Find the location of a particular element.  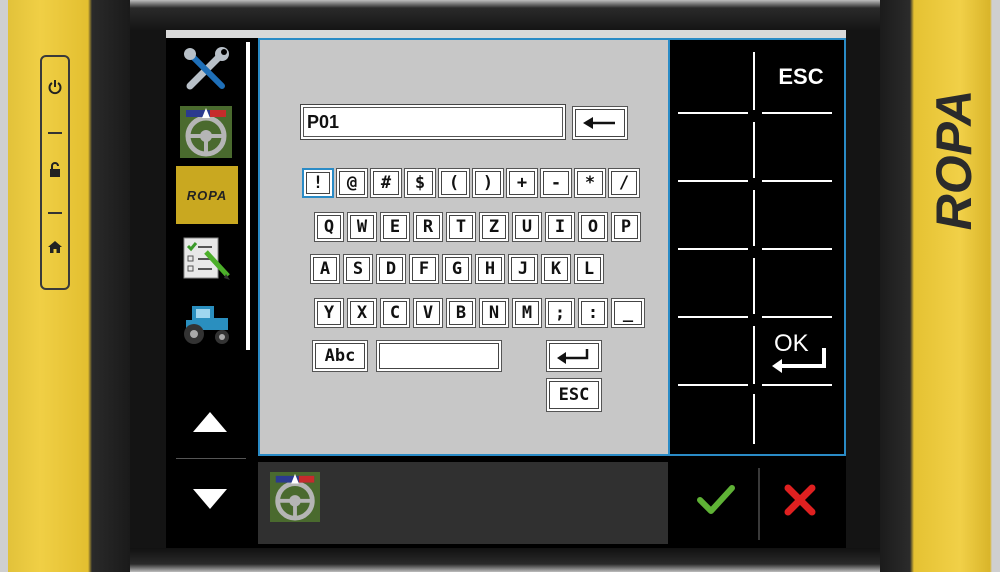

key-4: B is located at coordinates (461, 313).